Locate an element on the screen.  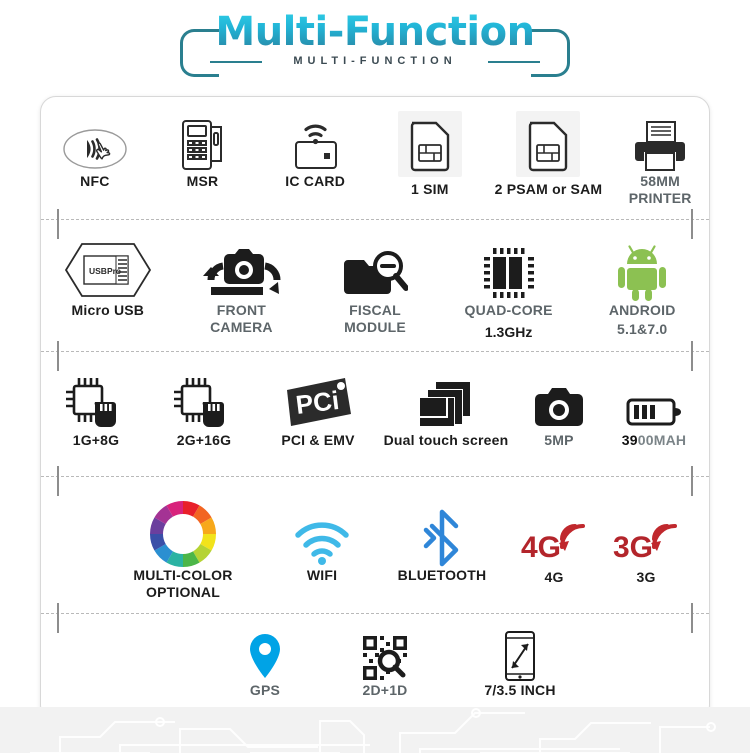
feature-msr: MSR is located at coordinates (203, 150).